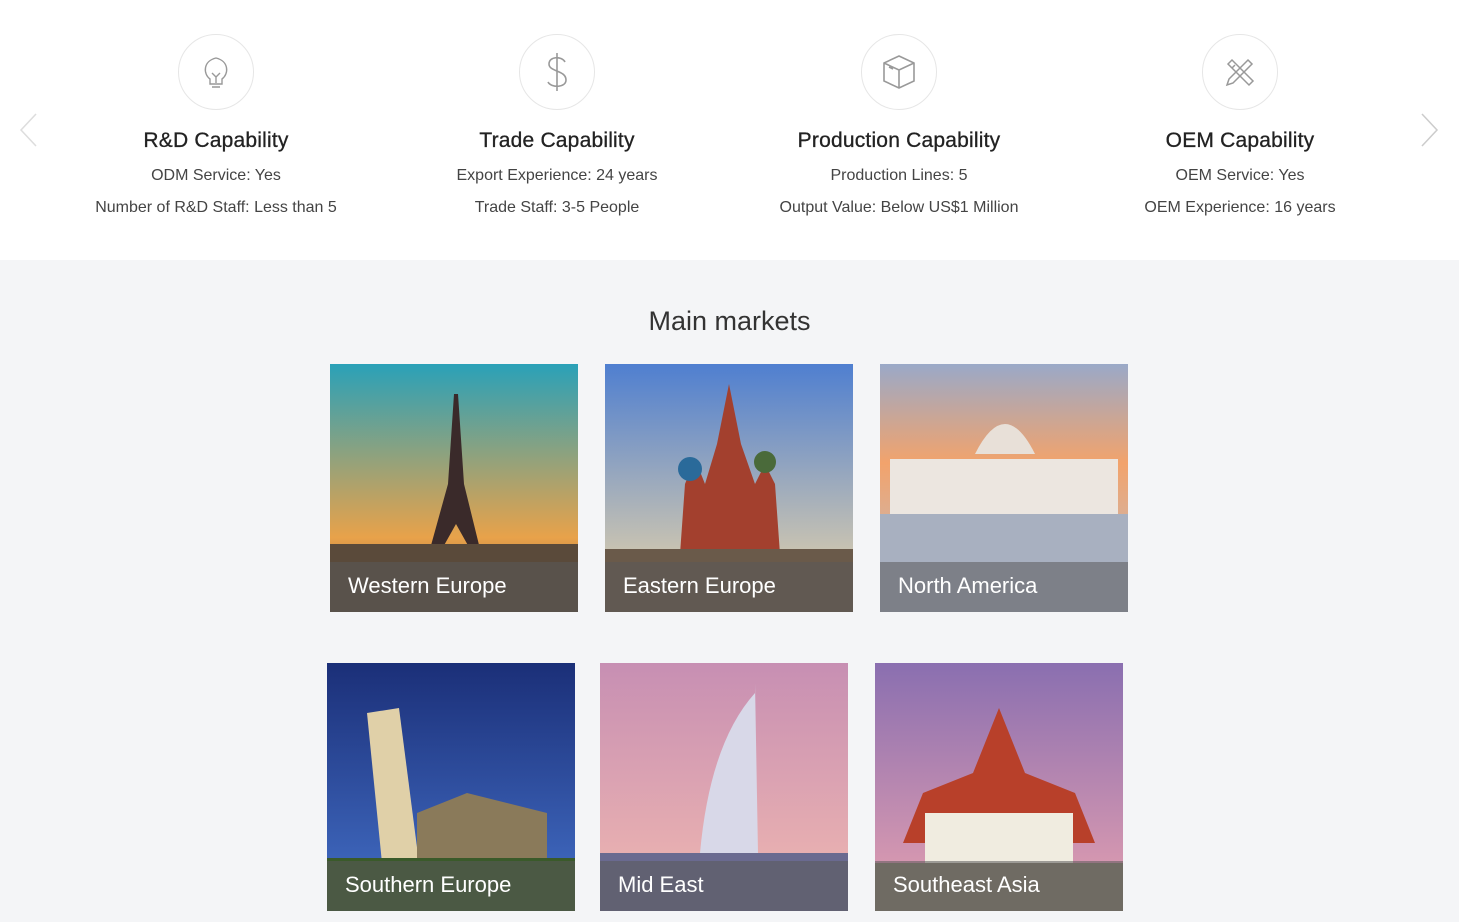 The image size is (1459, 922). What do you see at coordinates (1430, 130) in the screenshot?
I see `carousel-next-arrow` at bounding box center [1430, 130].